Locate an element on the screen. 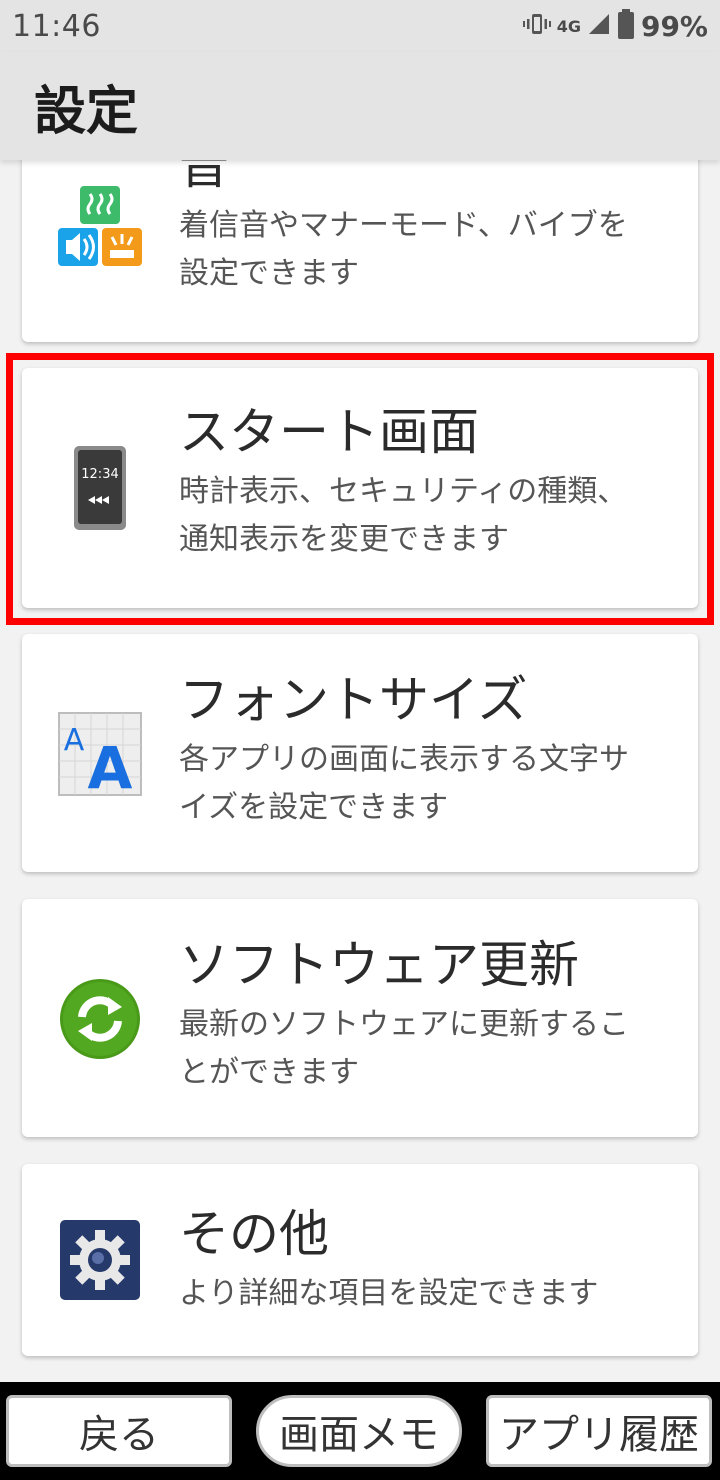 This screenshot has width=720, height=1480. page-title: 設定 is located at coordinates (86, 111).